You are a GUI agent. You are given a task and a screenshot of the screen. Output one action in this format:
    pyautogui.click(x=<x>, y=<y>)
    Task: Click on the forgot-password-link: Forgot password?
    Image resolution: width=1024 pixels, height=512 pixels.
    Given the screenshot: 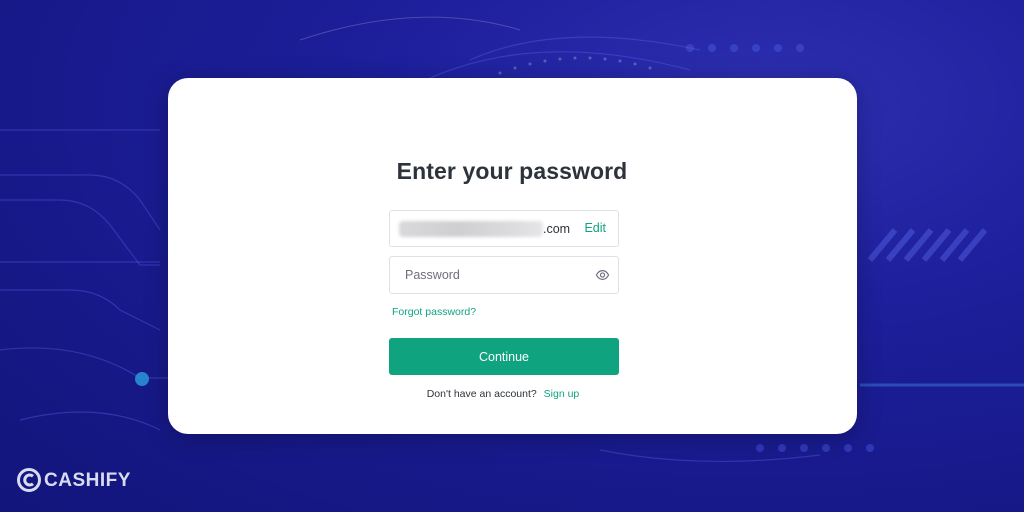 What is the action you would take?
    pyautogui.click(x=434, y=312)
    